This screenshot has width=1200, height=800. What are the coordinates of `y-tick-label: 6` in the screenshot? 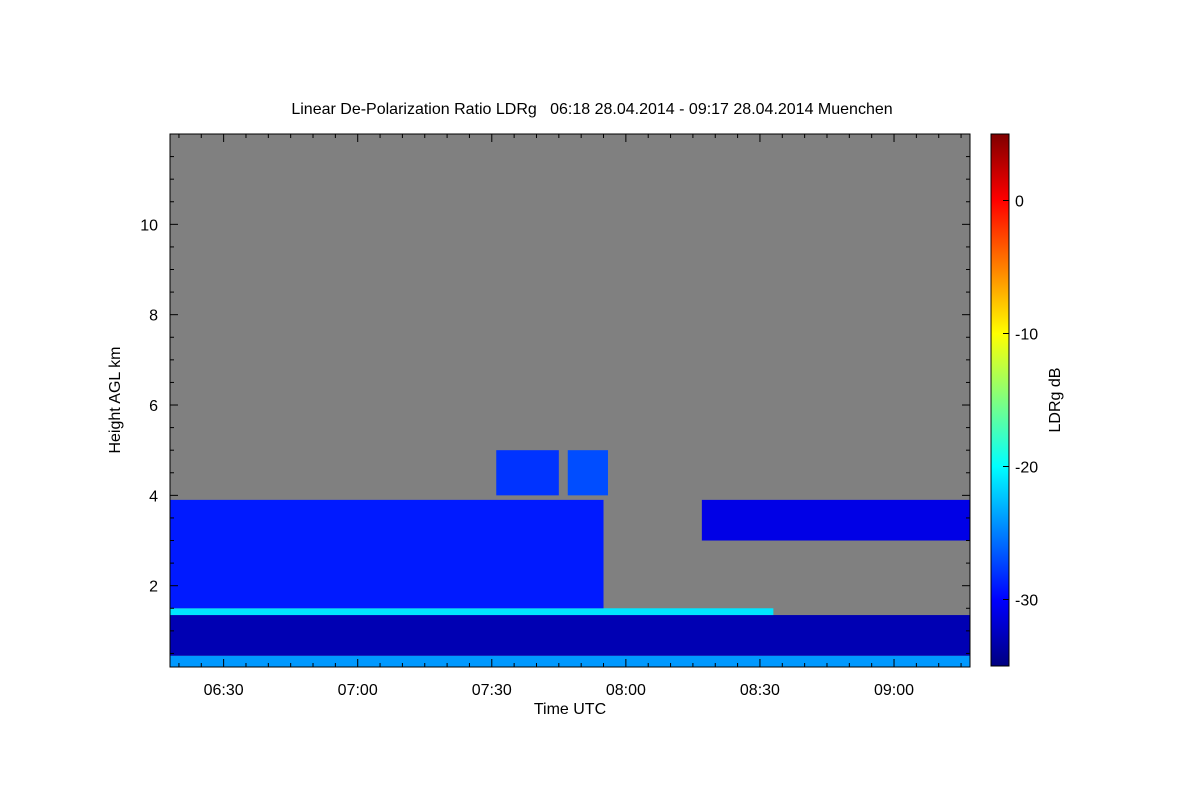 It's located at (153, 406).